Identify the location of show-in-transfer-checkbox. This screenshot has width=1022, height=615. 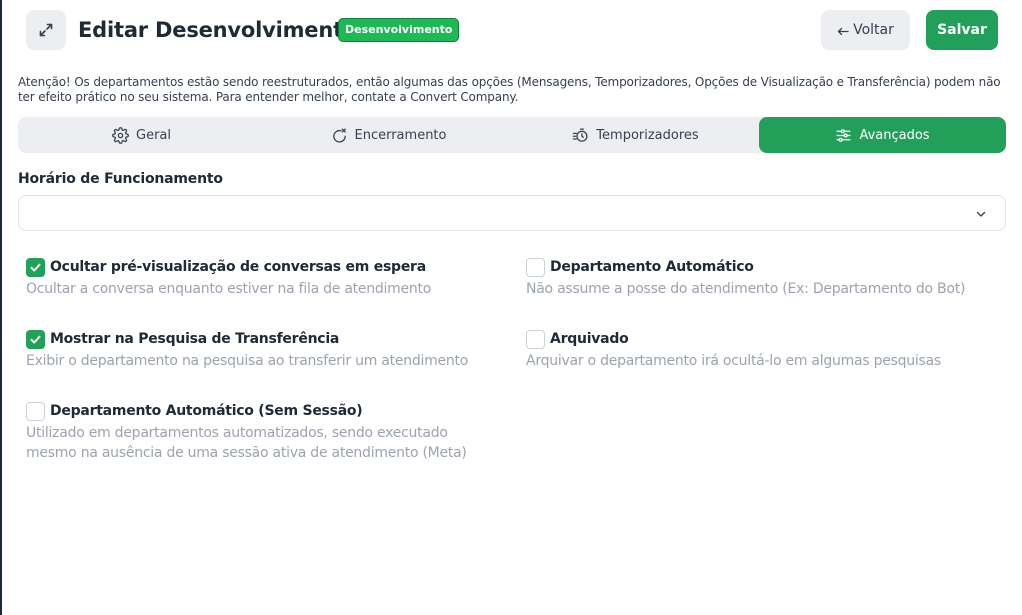
(35, 339).